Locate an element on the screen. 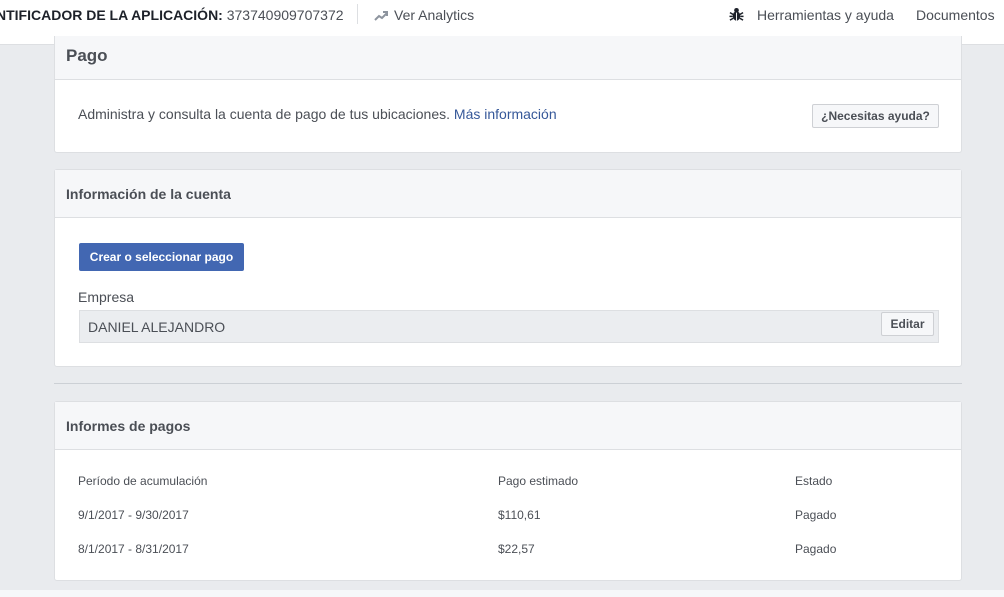 The width and height of the screenshot is (1004, 597). account-title: Información de la cuenta is located at coordinates (148, 194).